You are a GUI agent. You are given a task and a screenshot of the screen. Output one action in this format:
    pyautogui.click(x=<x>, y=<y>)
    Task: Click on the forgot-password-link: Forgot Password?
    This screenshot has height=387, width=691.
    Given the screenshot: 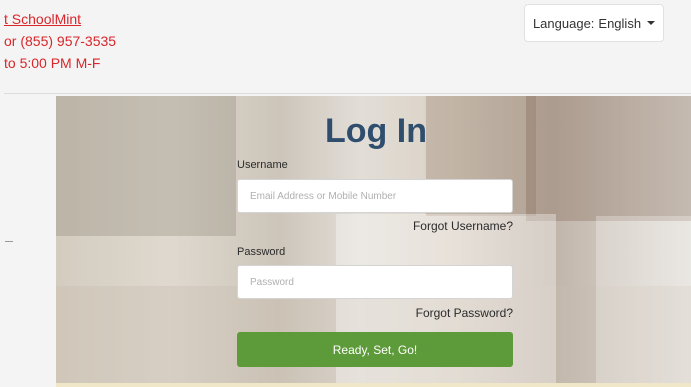 What is the action you would take?
    pyautogui.click(x=446, y=313)
    